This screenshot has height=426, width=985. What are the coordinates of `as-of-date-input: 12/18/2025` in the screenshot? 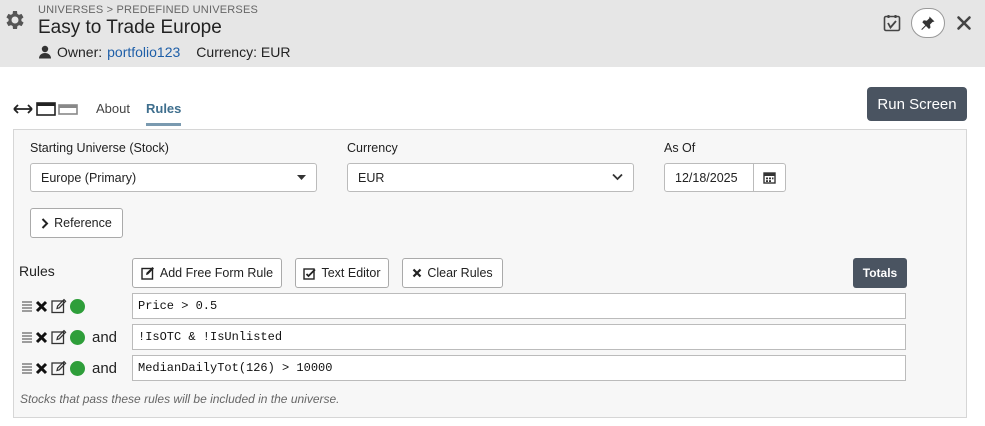 It's located at (709, 177).